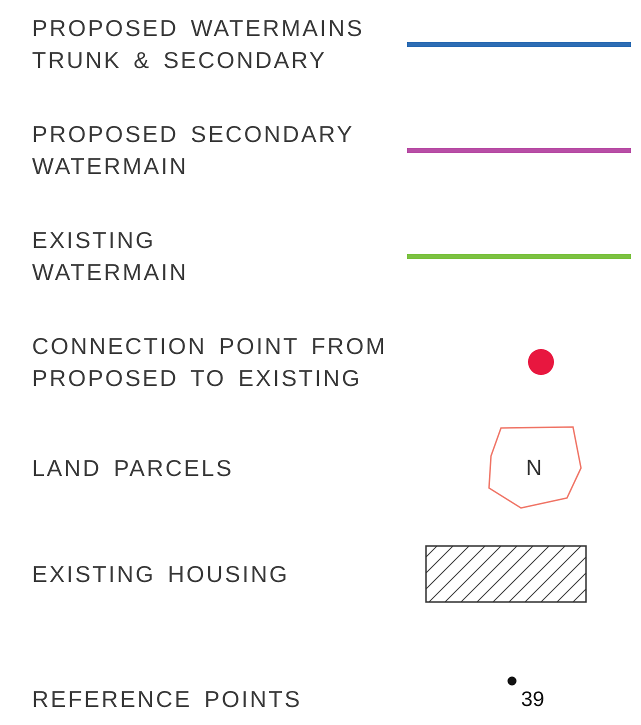 The height and width of the screenshot is (725, 641). What do you see at coordinates (133, 468) in the screenshot?
I see `legend-label: LAND PARCELS` at bounding box center [133, 468].